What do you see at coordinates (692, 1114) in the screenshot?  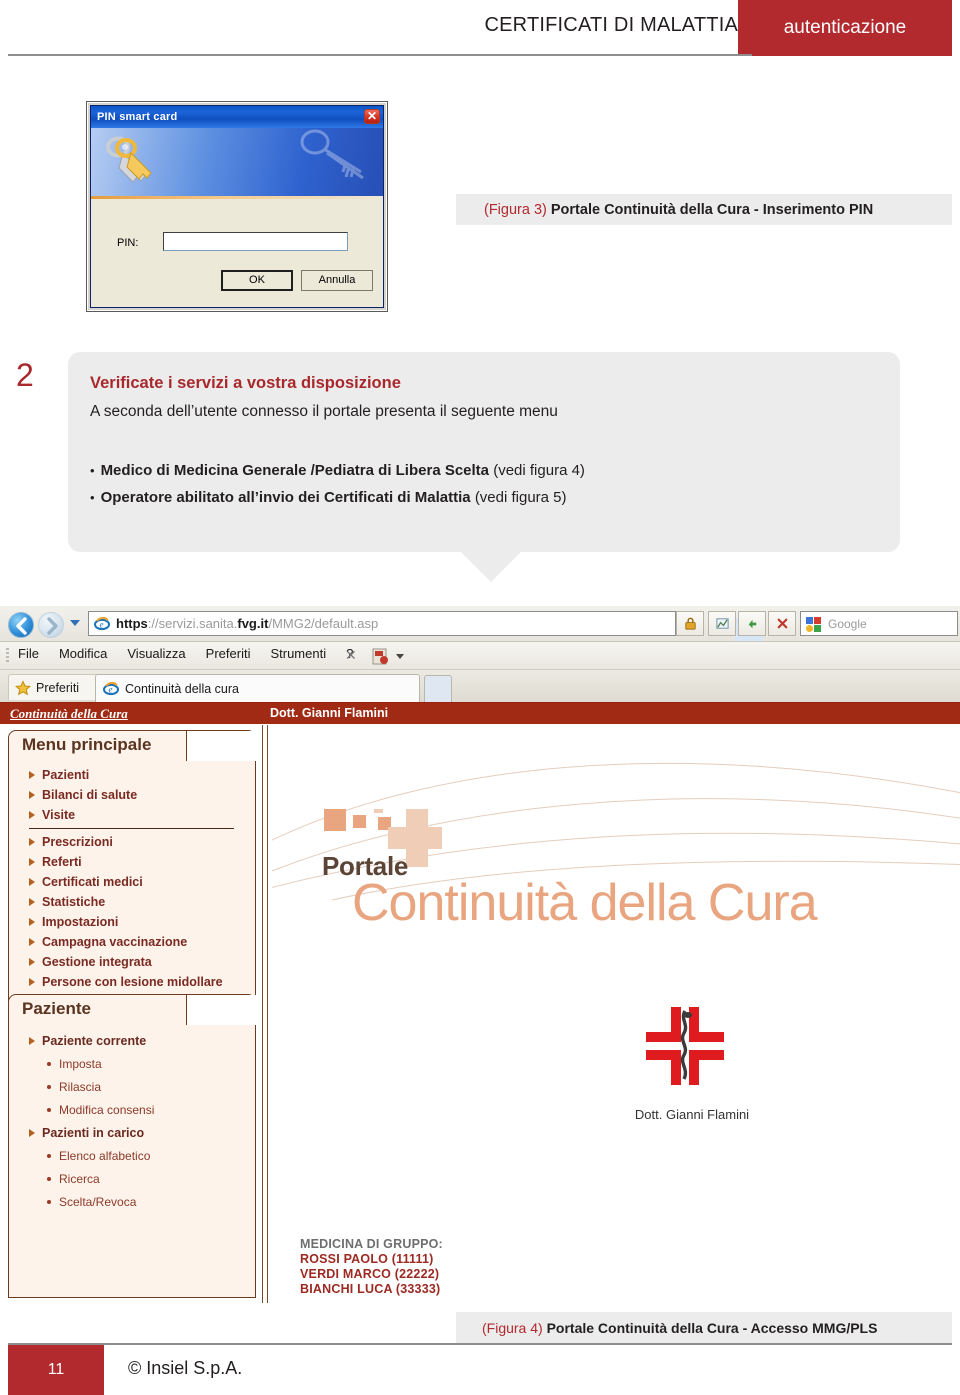 I see `portal-doctor-name: Dott. Gianni Flamini` at bounding box center [692, 1114].